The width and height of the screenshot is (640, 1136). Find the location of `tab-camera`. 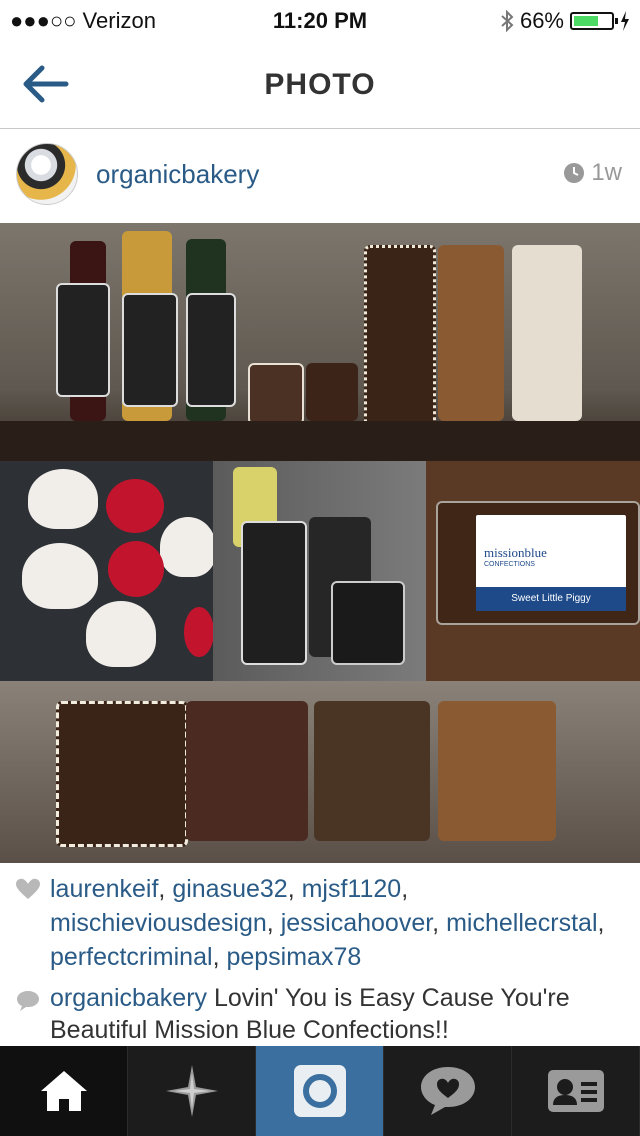

tab-camera is located at coordinates (320, 1091).